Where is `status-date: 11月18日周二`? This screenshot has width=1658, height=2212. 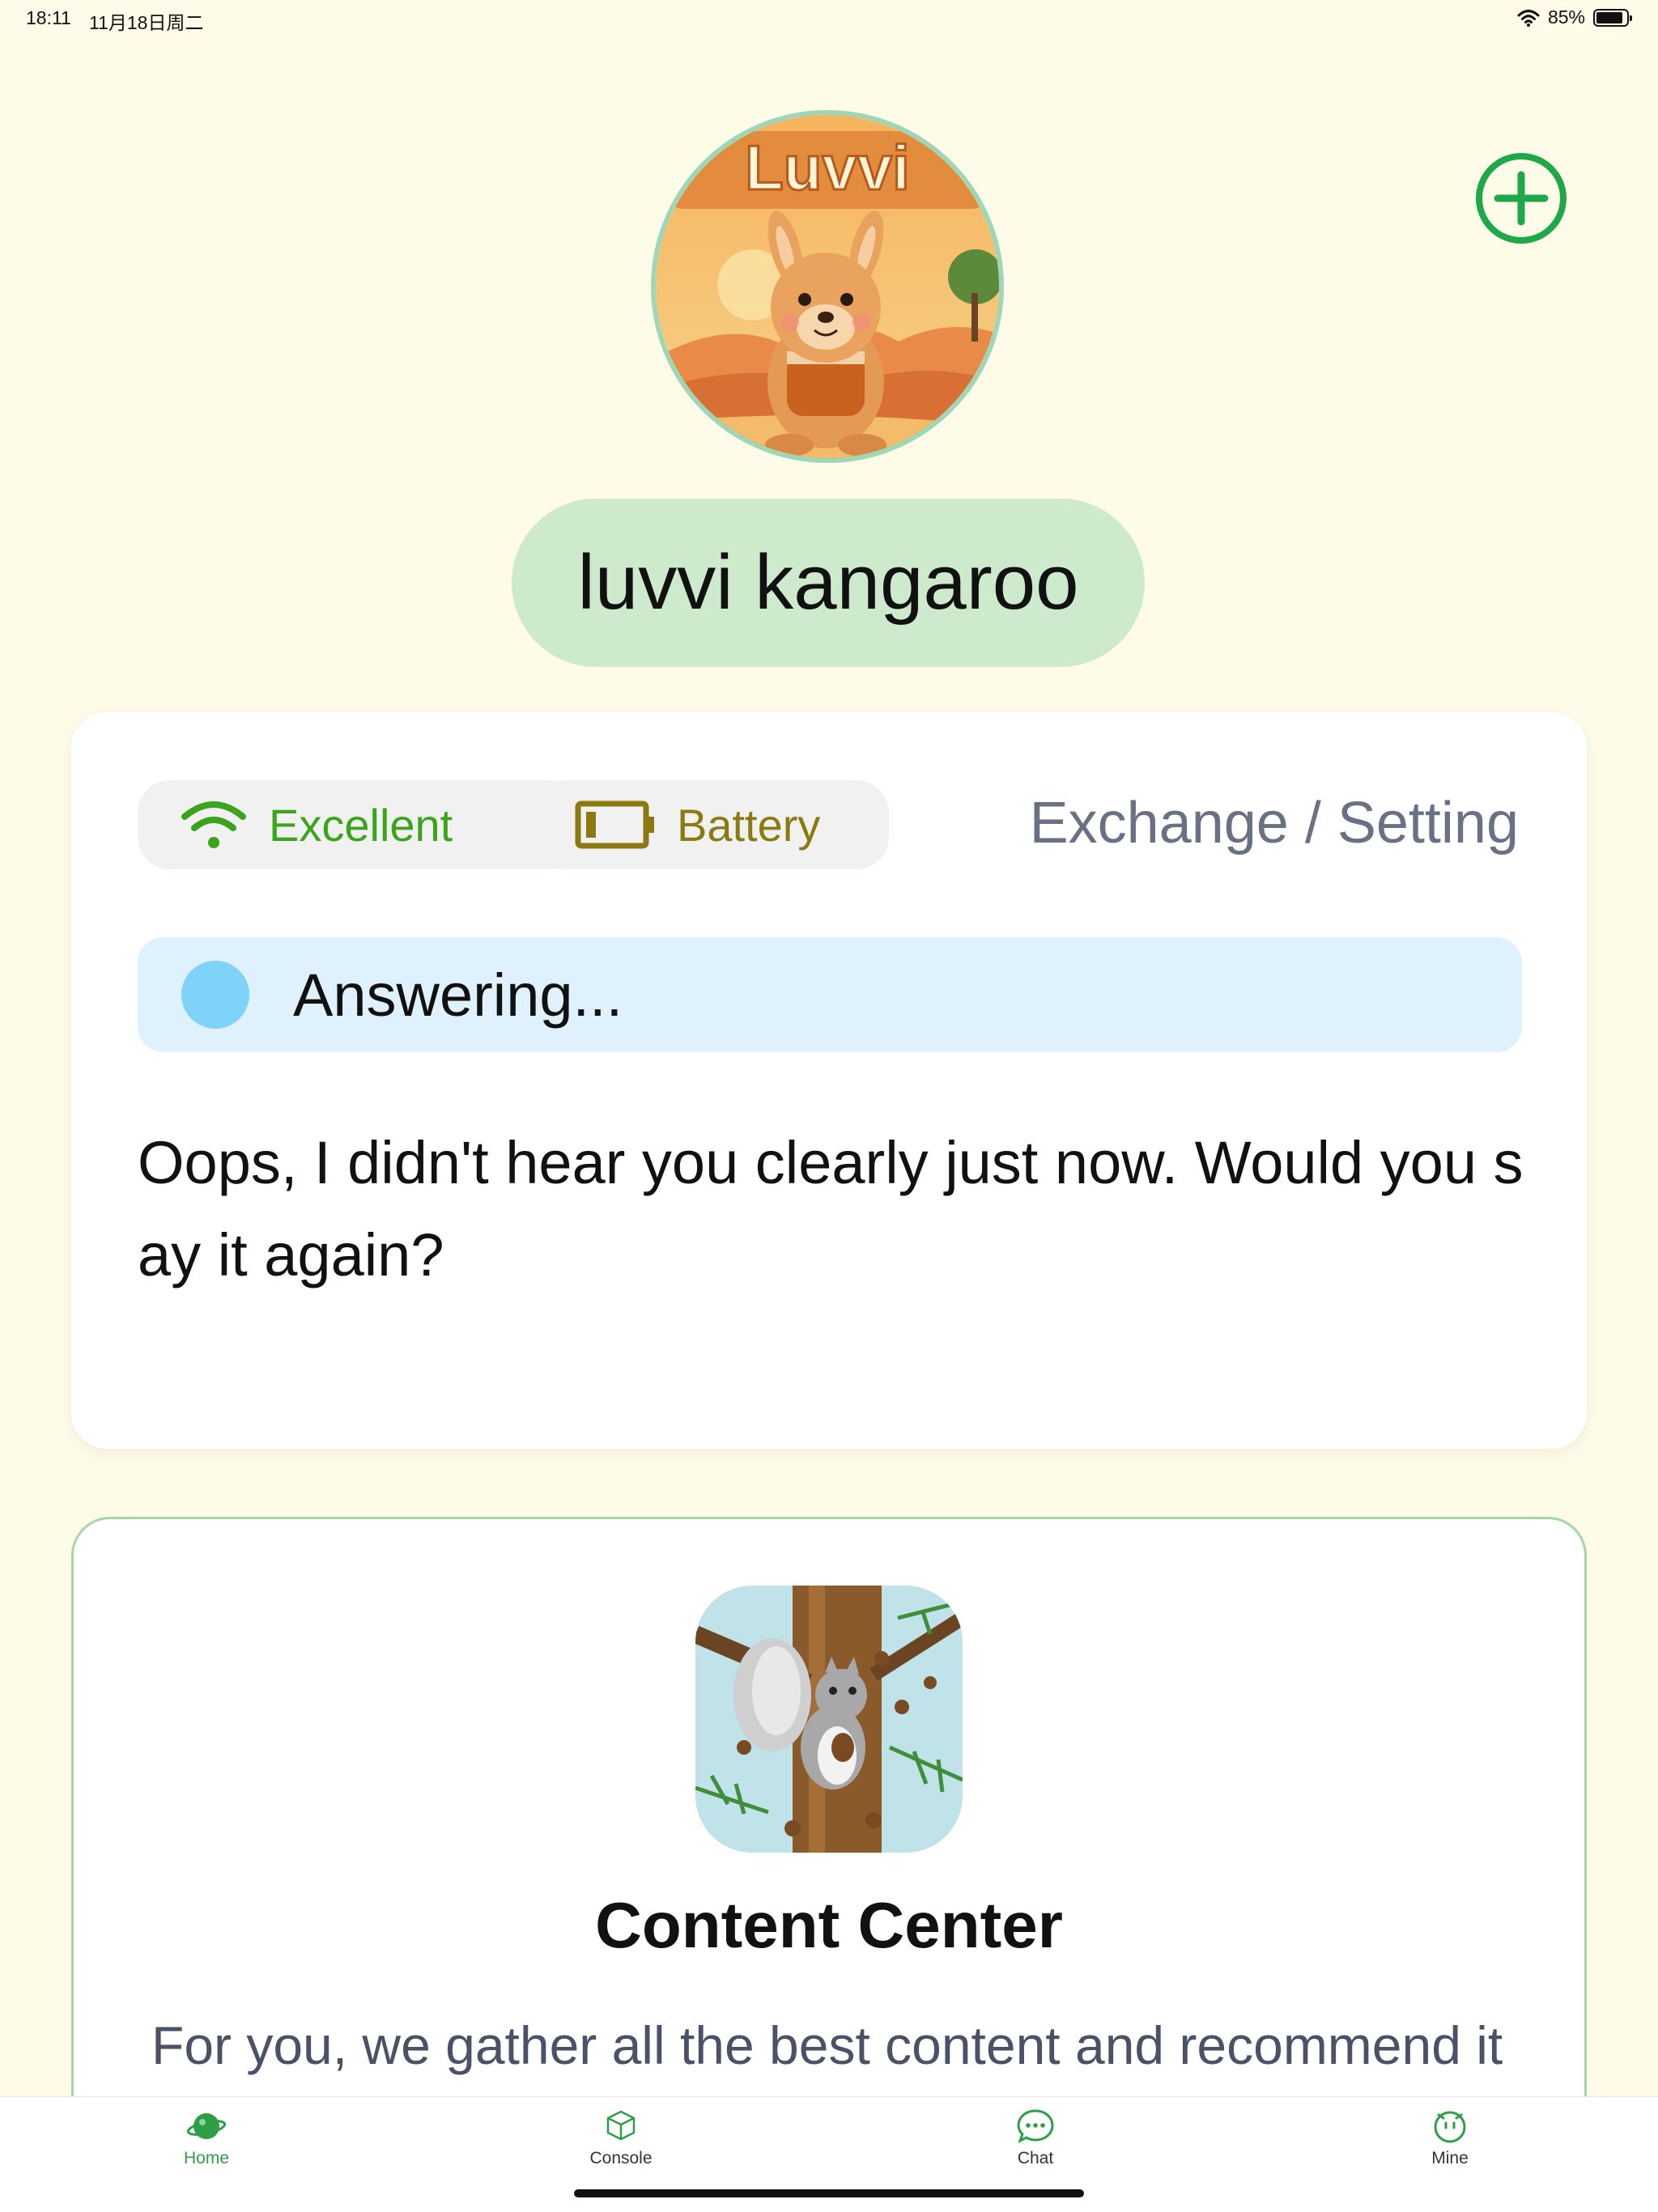
status-date: 11月18日周二 is located at coordinates (146, 22).